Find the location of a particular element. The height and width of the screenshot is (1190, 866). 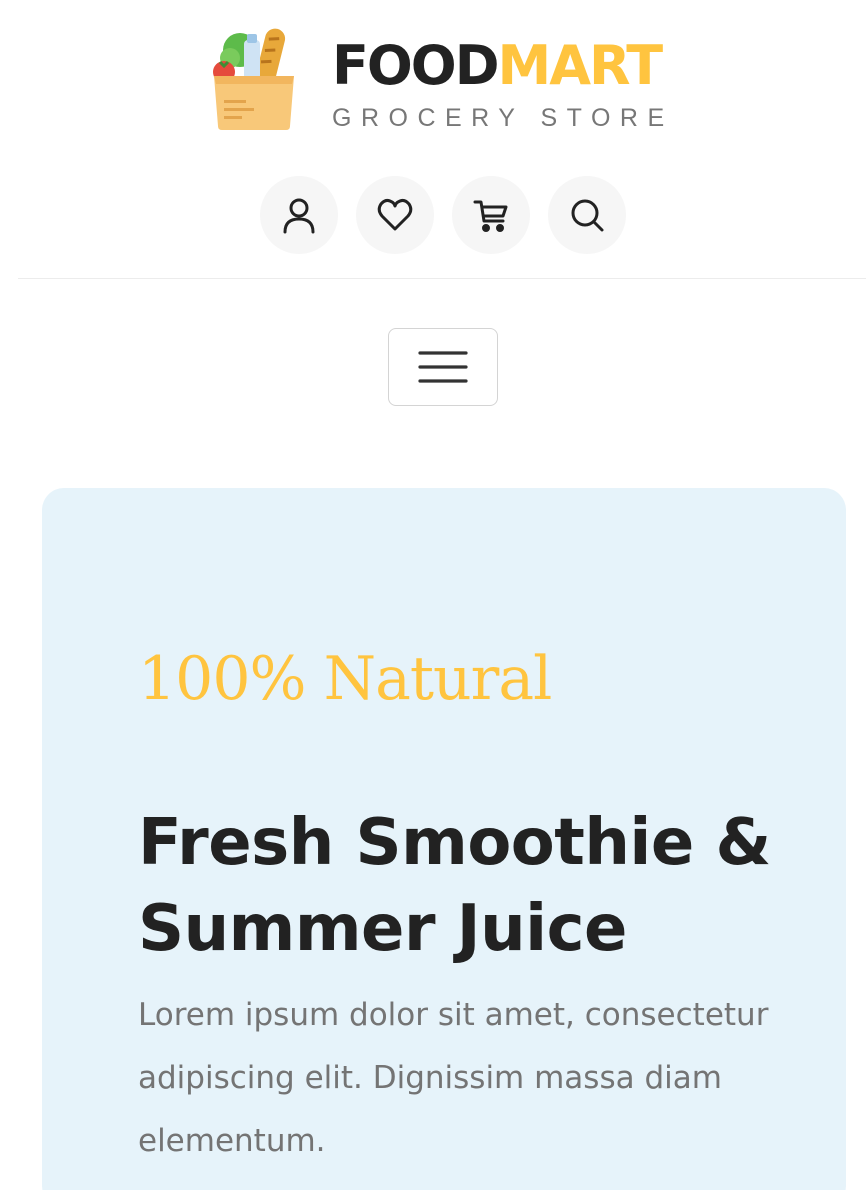

heart-icon is located at coordinates (395, 214).